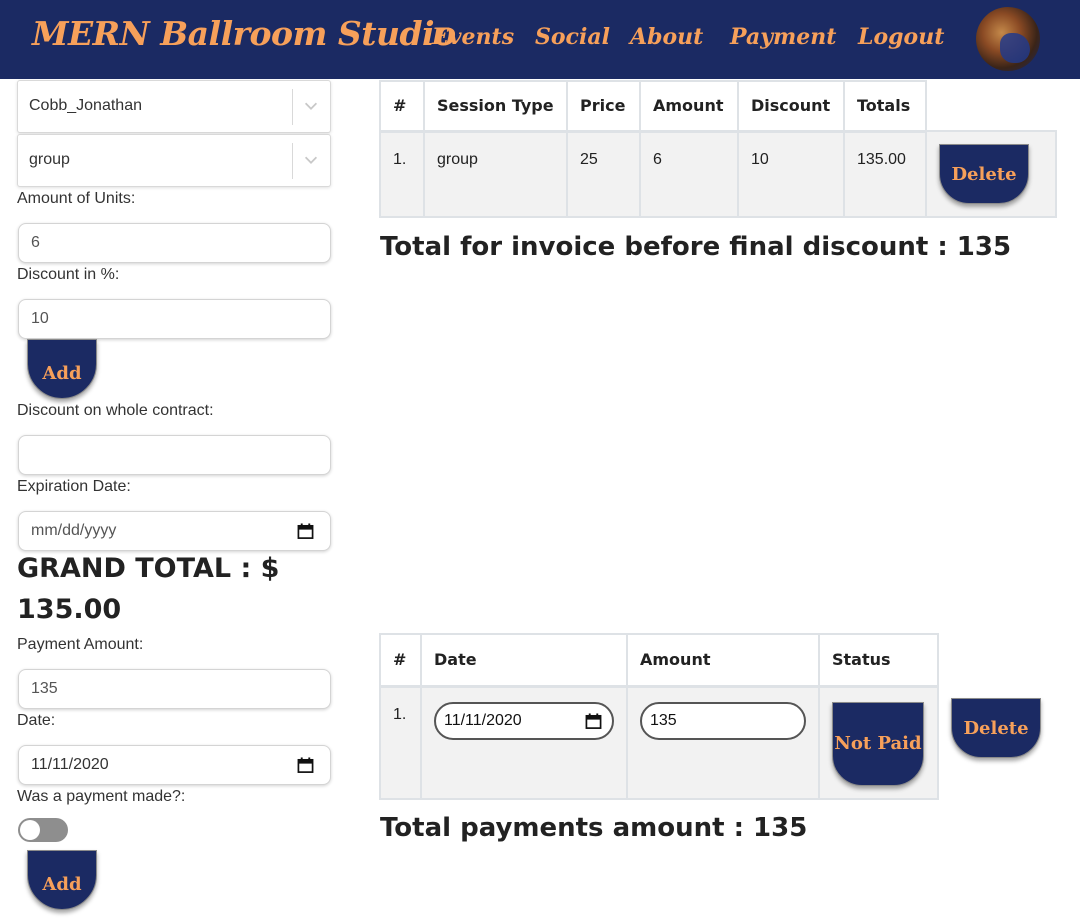 This screenshot has width=1080, height=922. I want to click on delete-payment-button: Delete, so click(996, 728).